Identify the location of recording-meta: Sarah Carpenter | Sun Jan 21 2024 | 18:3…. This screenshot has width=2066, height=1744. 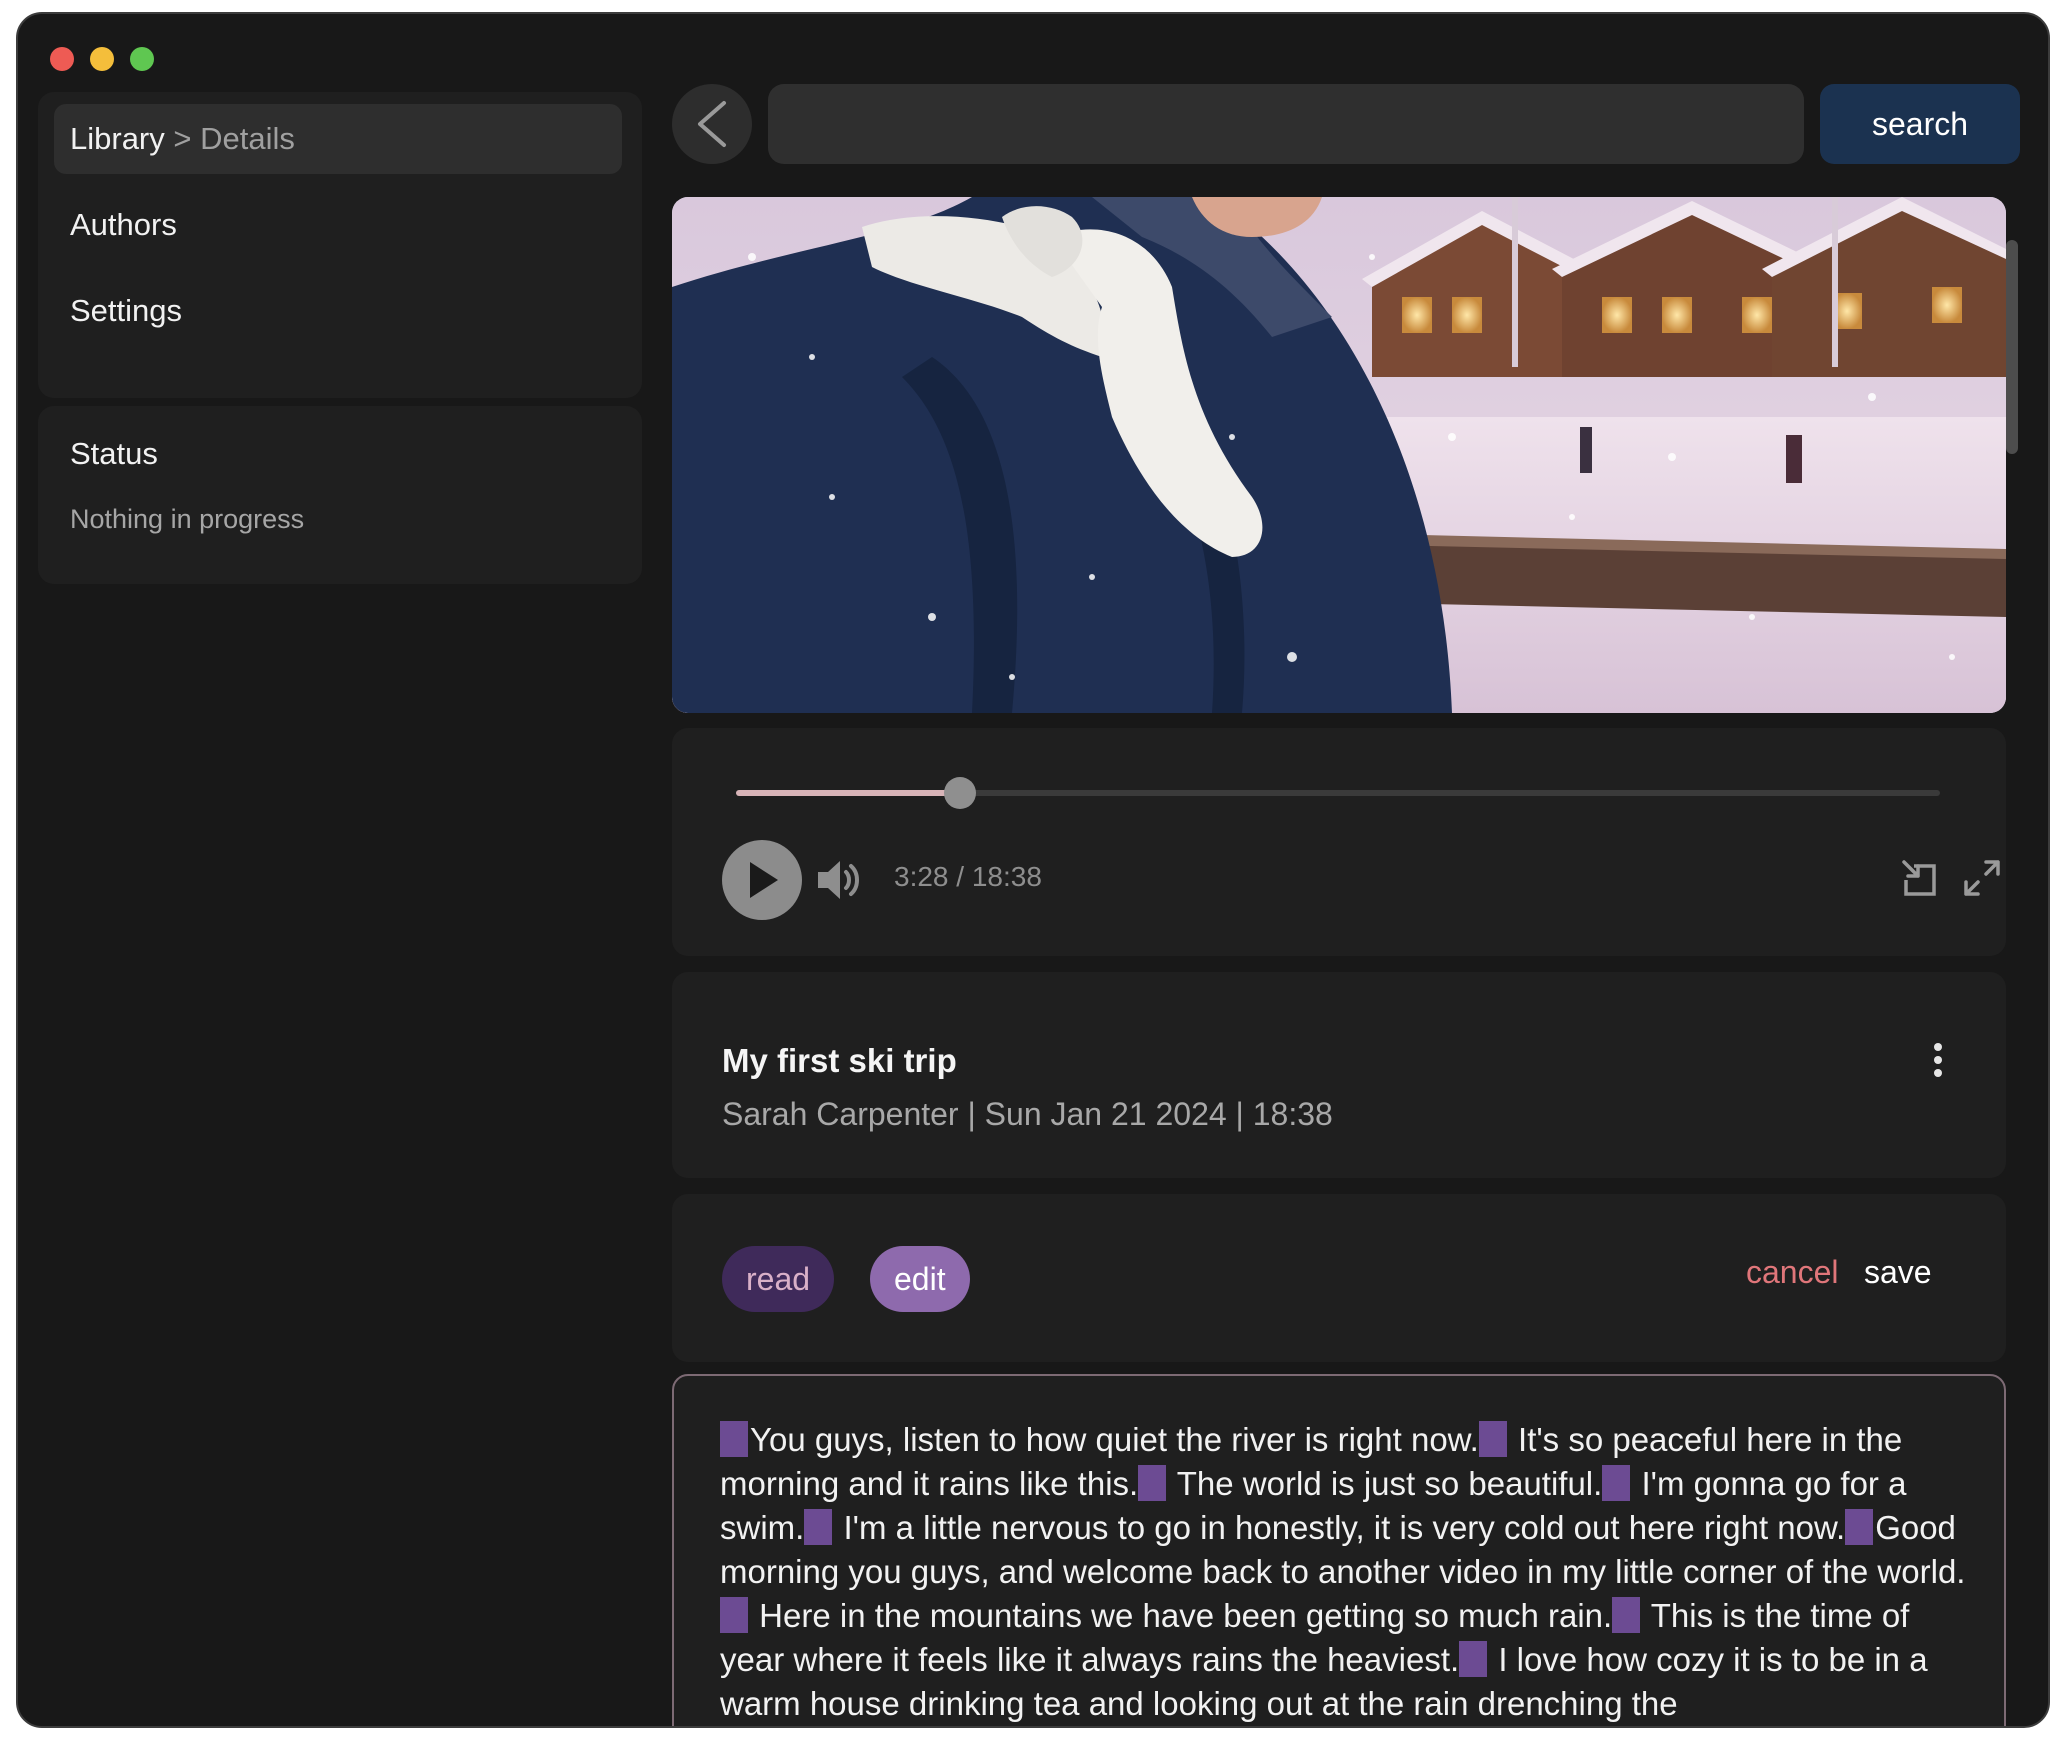
(1027, 1114).